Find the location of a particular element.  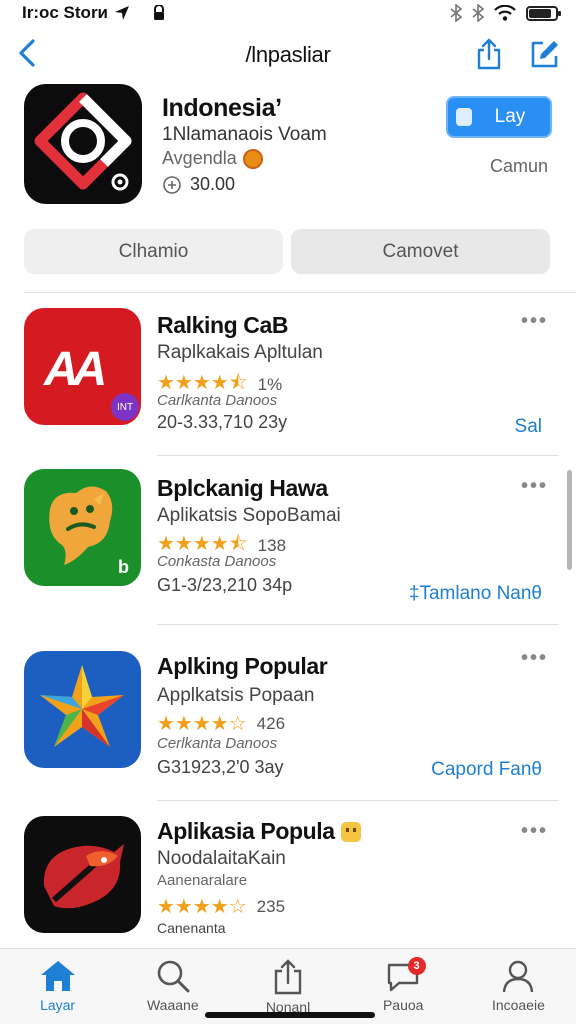

app-rating: ★★★★☆ 235 is located at coordinates (221, 906).